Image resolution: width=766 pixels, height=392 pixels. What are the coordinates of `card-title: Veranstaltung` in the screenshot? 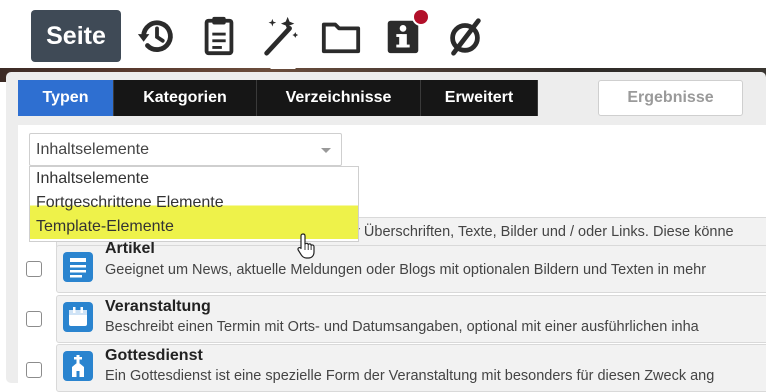 It's located at (158, 306).